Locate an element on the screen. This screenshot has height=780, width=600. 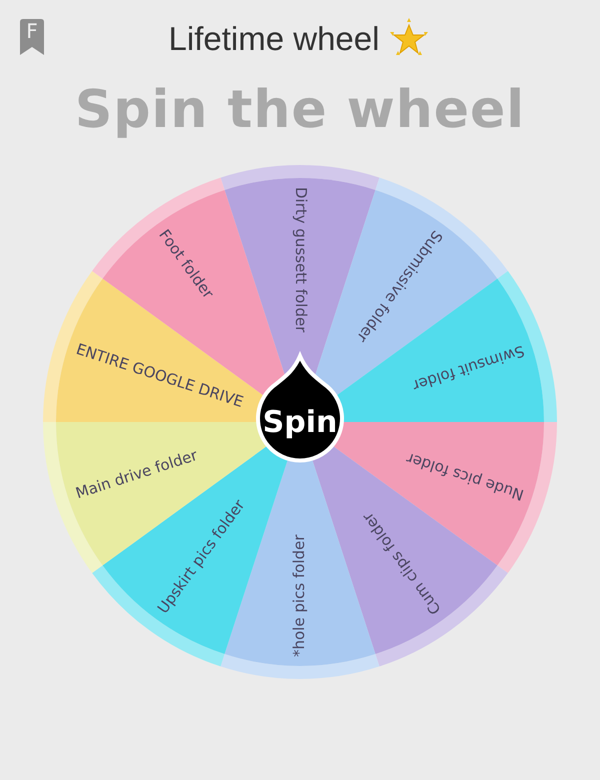
segment-label: Main drive folder is located at coordinates (136, 474).